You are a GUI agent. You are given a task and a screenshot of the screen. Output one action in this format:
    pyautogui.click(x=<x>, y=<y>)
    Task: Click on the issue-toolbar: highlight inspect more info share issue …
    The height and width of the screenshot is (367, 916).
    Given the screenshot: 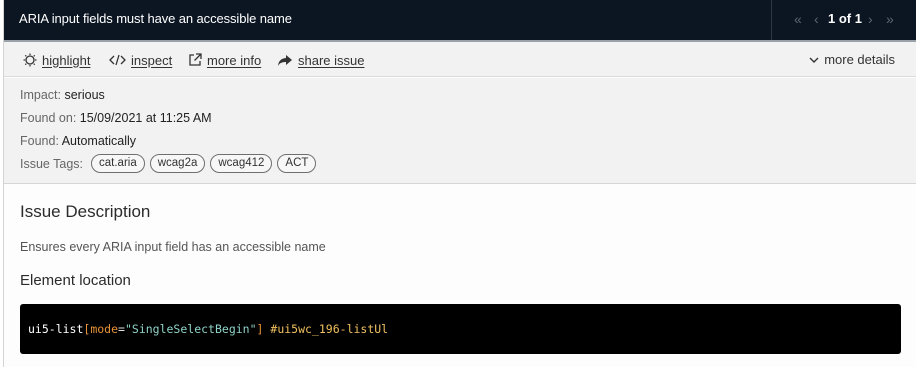 What is the action you would take?
    pyautogui.click(x=460, y=59)
    